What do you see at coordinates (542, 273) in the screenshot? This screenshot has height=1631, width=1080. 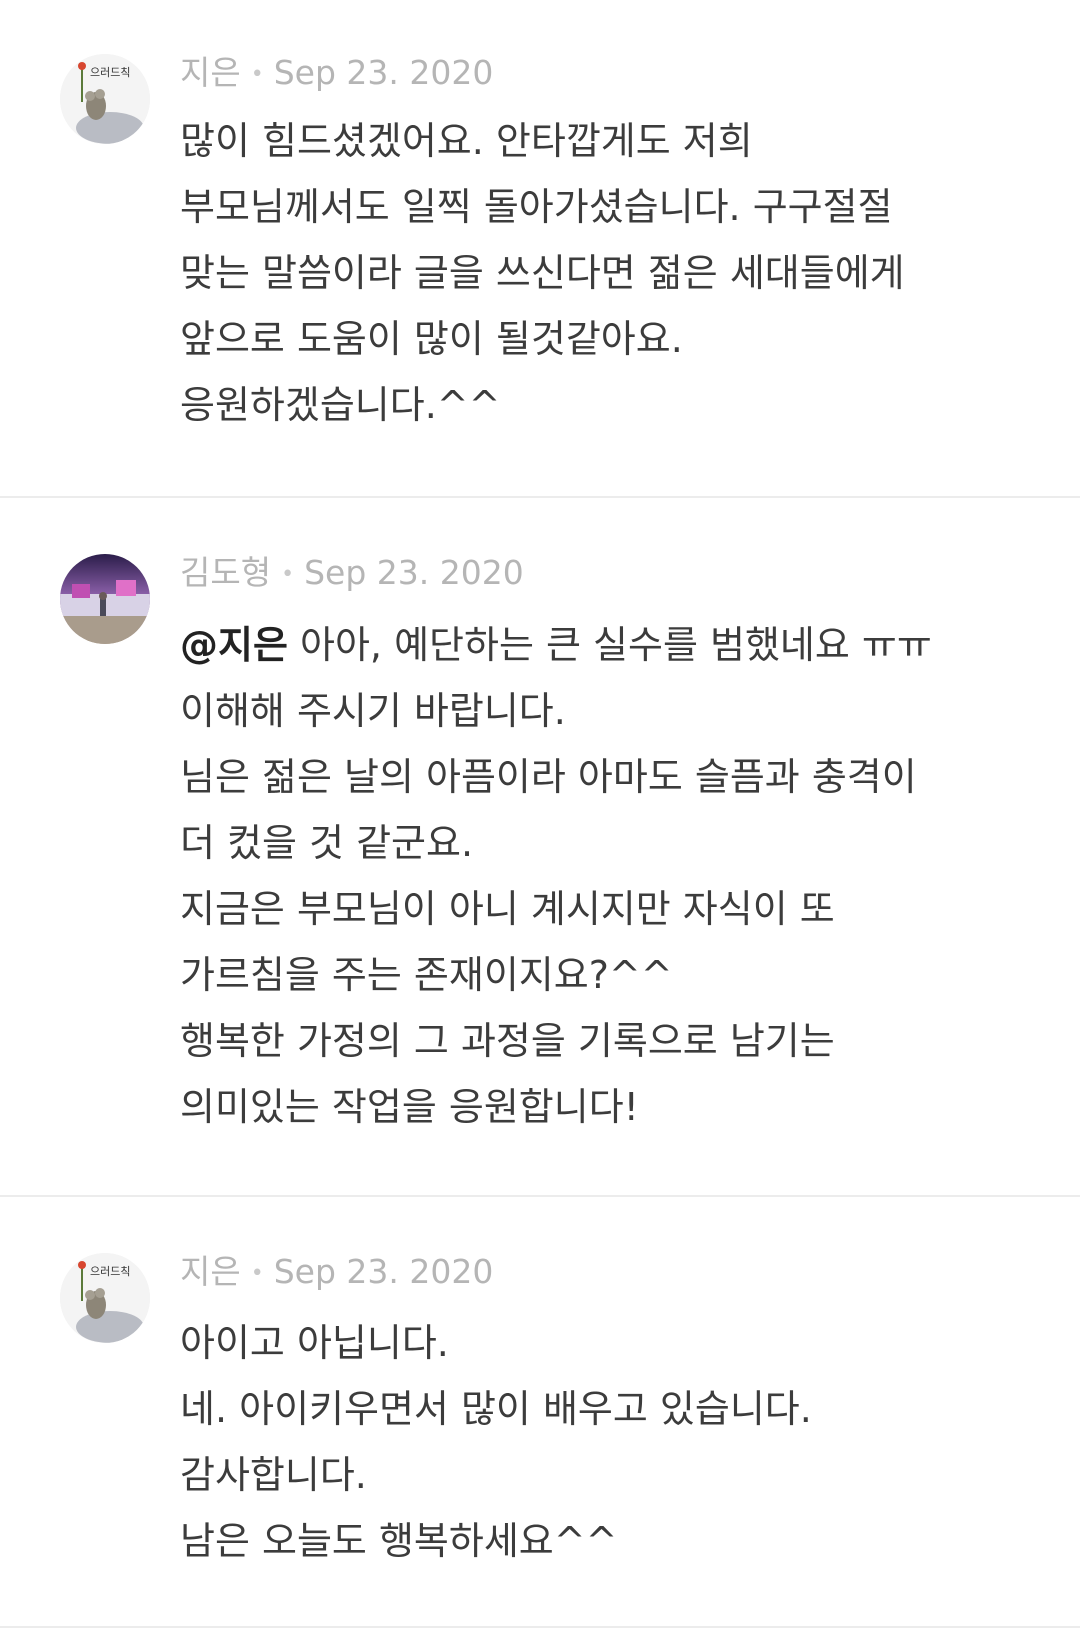 I see `comment-line: 맞는 말씀이라 글을 쓰신다면 젊은 세대들에게` at bounding box center [542, 273].